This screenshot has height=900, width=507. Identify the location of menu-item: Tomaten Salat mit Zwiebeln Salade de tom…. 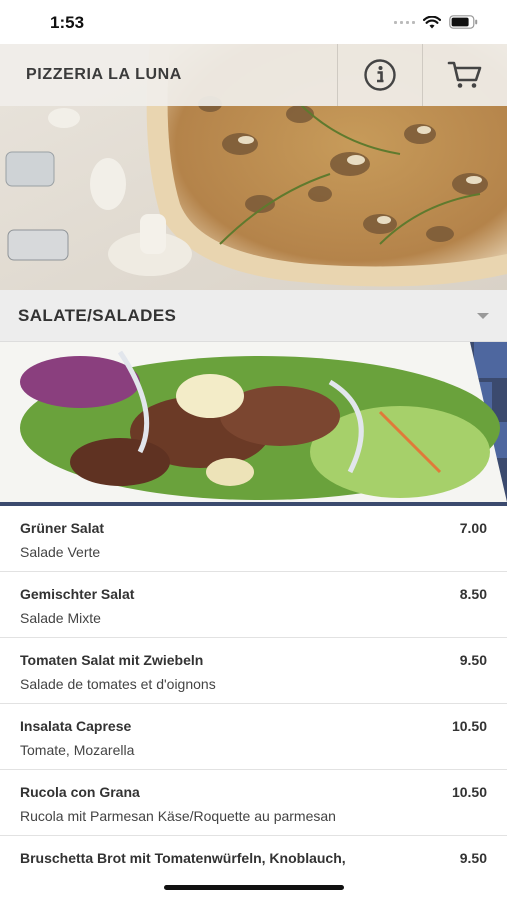
(253, 671).